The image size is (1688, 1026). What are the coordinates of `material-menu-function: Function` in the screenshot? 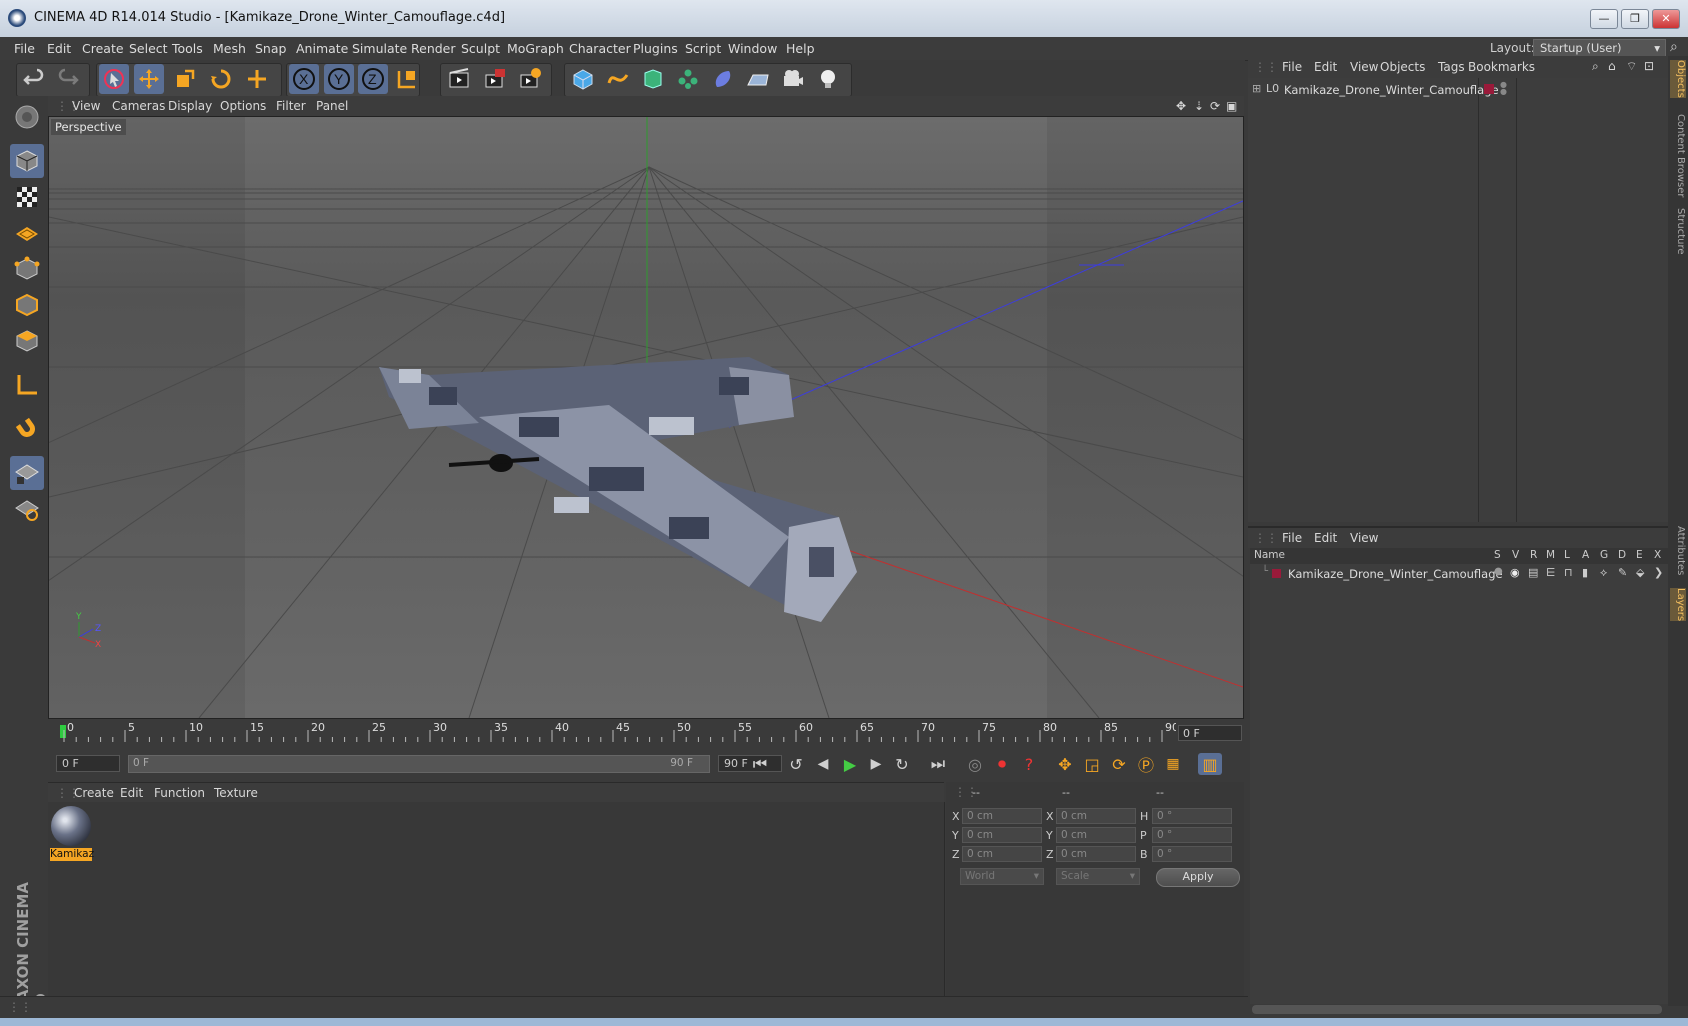 It's located at (179, 793).